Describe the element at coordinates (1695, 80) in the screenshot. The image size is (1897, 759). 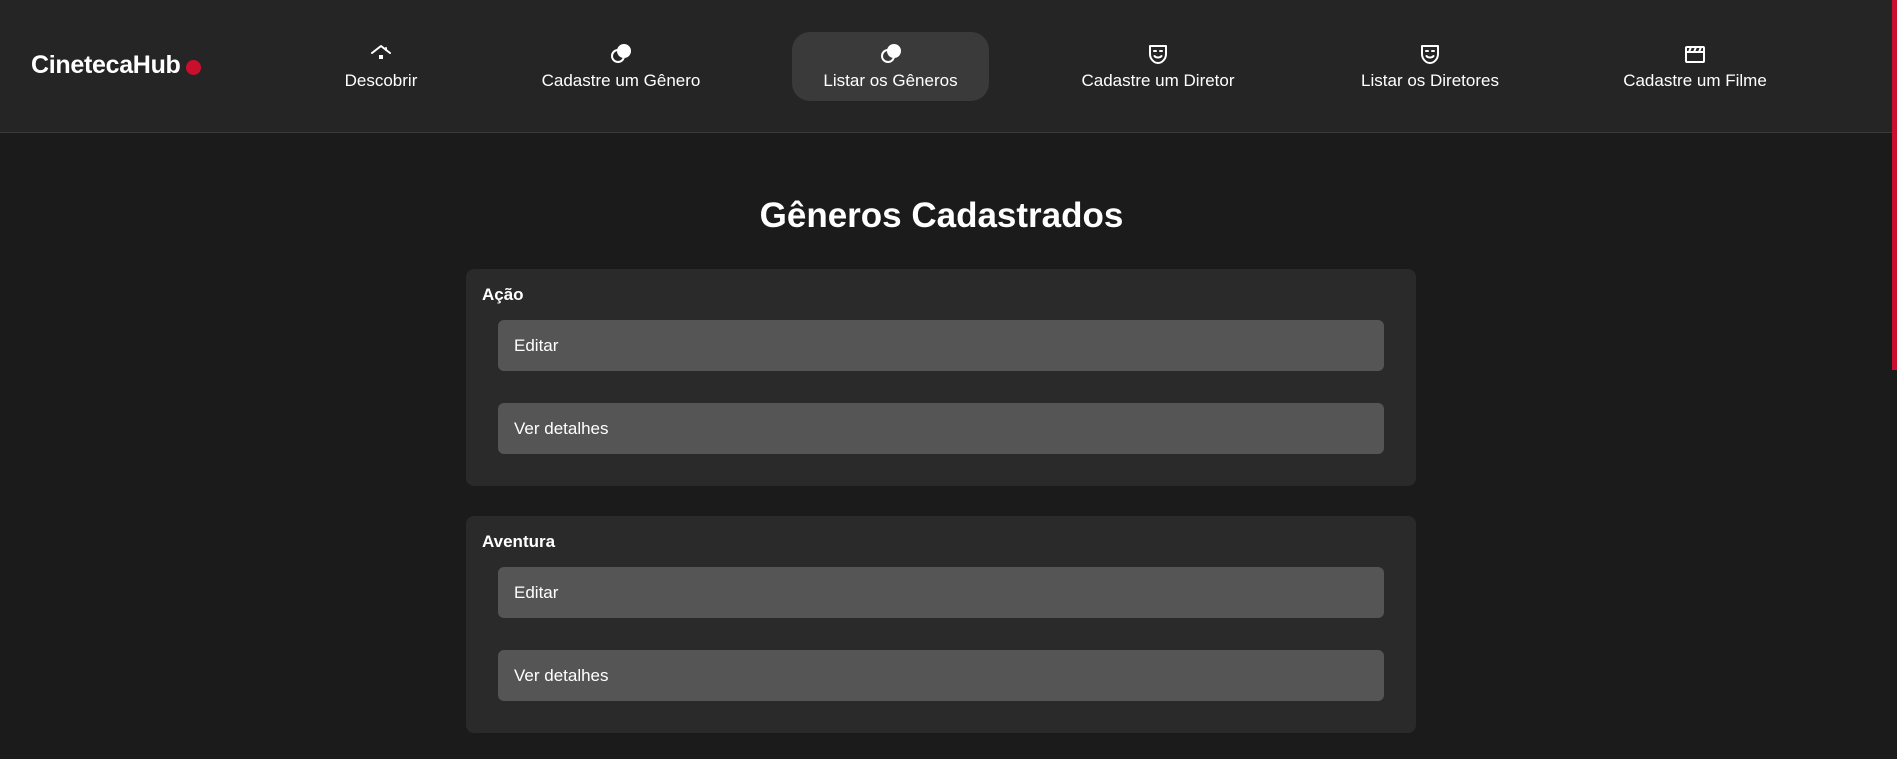
I see `nav-label: Cadastre um Filme` at that location.